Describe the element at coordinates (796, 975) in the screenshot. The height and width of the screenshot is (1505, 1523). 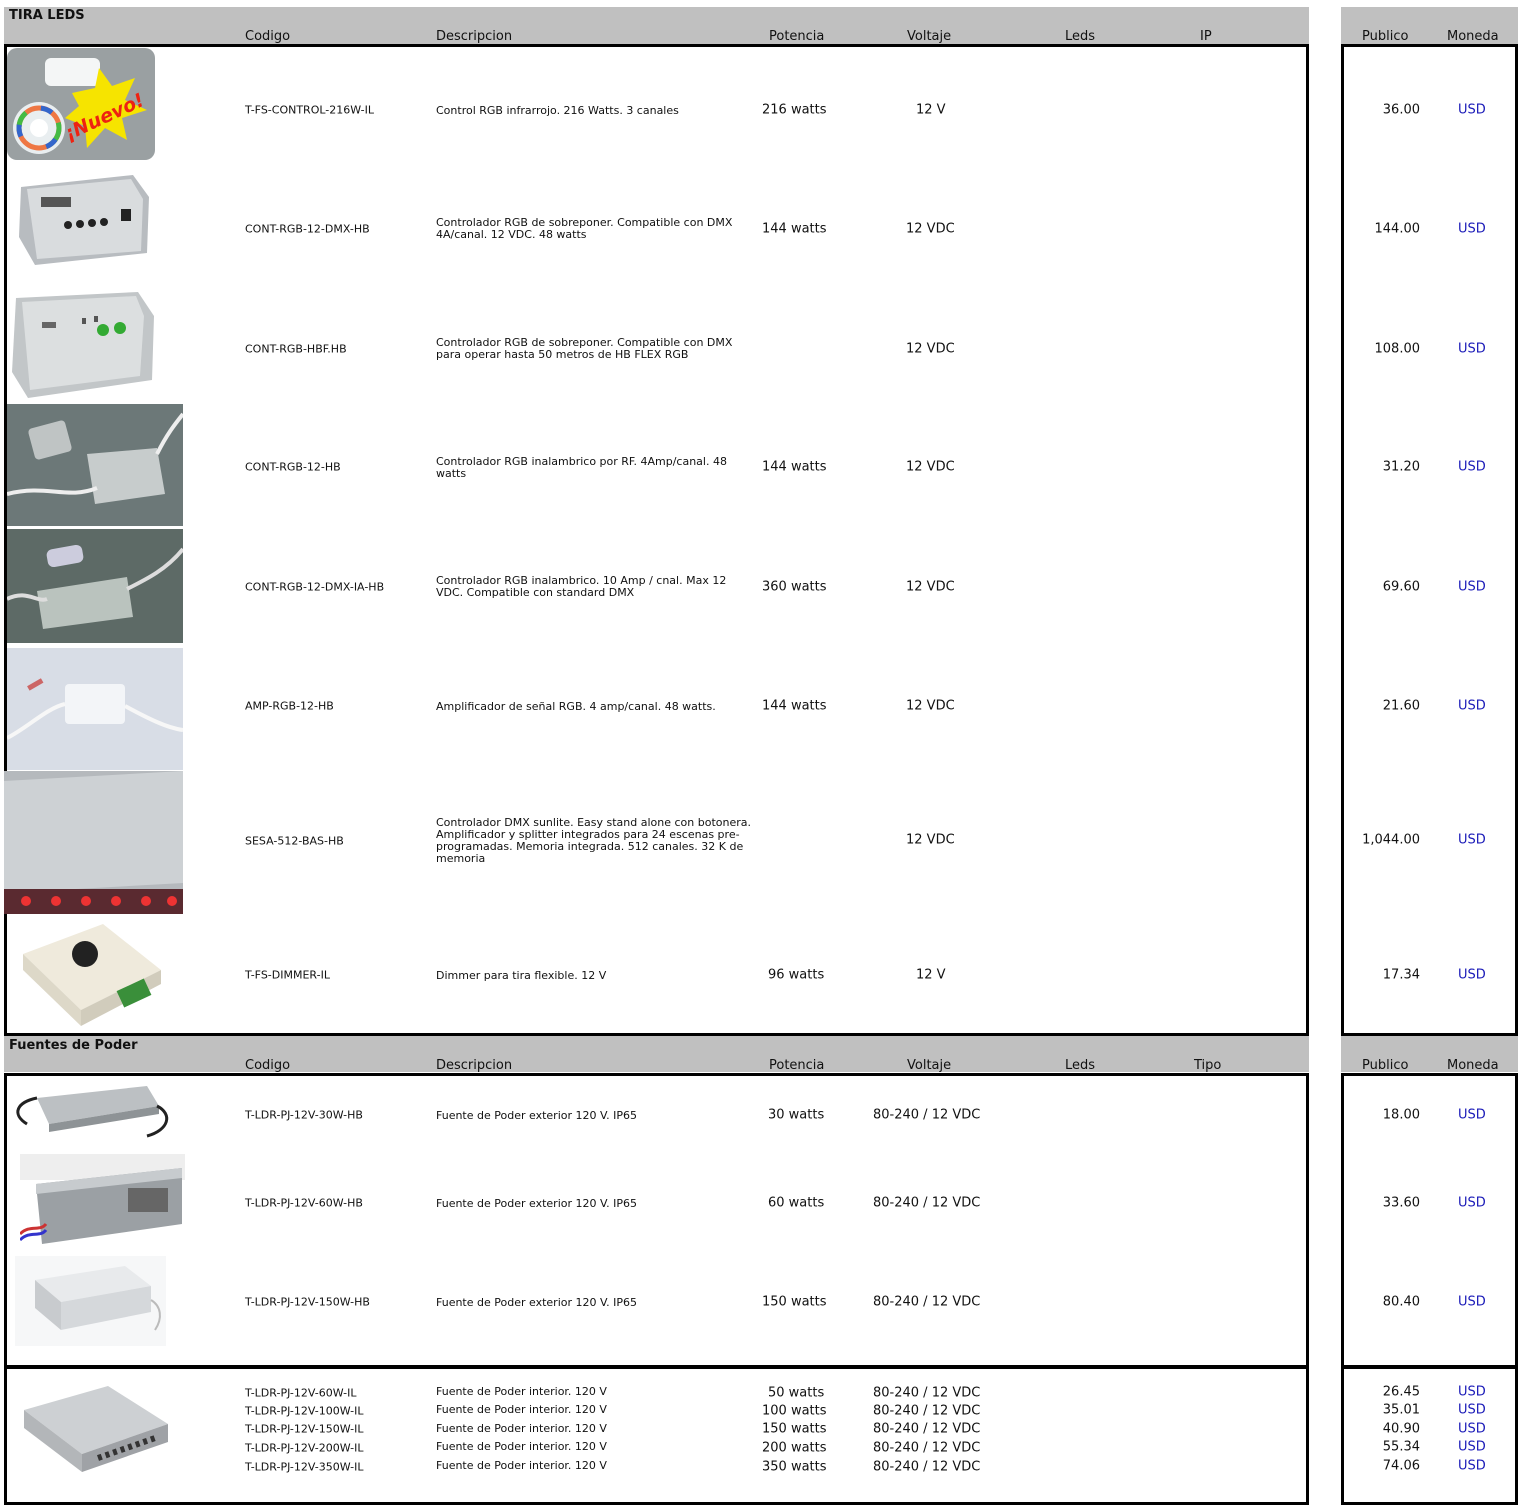
I see `product-power: 96 watts` at that location.